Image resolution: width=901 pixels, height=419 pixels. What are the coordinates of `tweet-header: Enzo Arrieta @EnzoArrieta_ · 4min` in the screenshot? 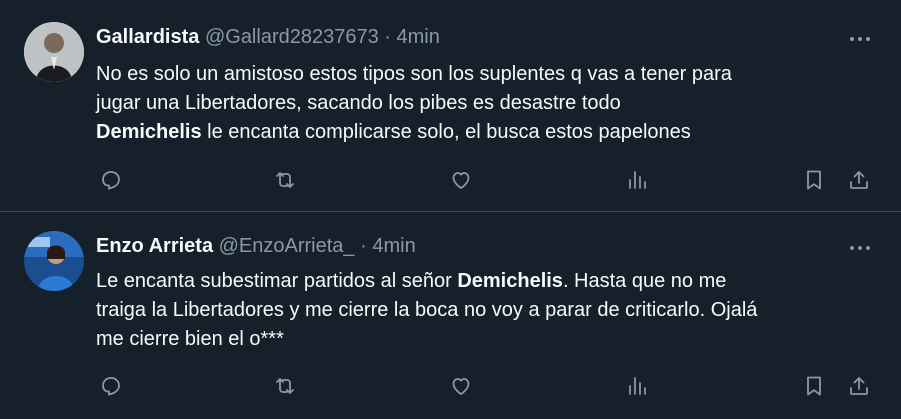 It's located at (256, 246).